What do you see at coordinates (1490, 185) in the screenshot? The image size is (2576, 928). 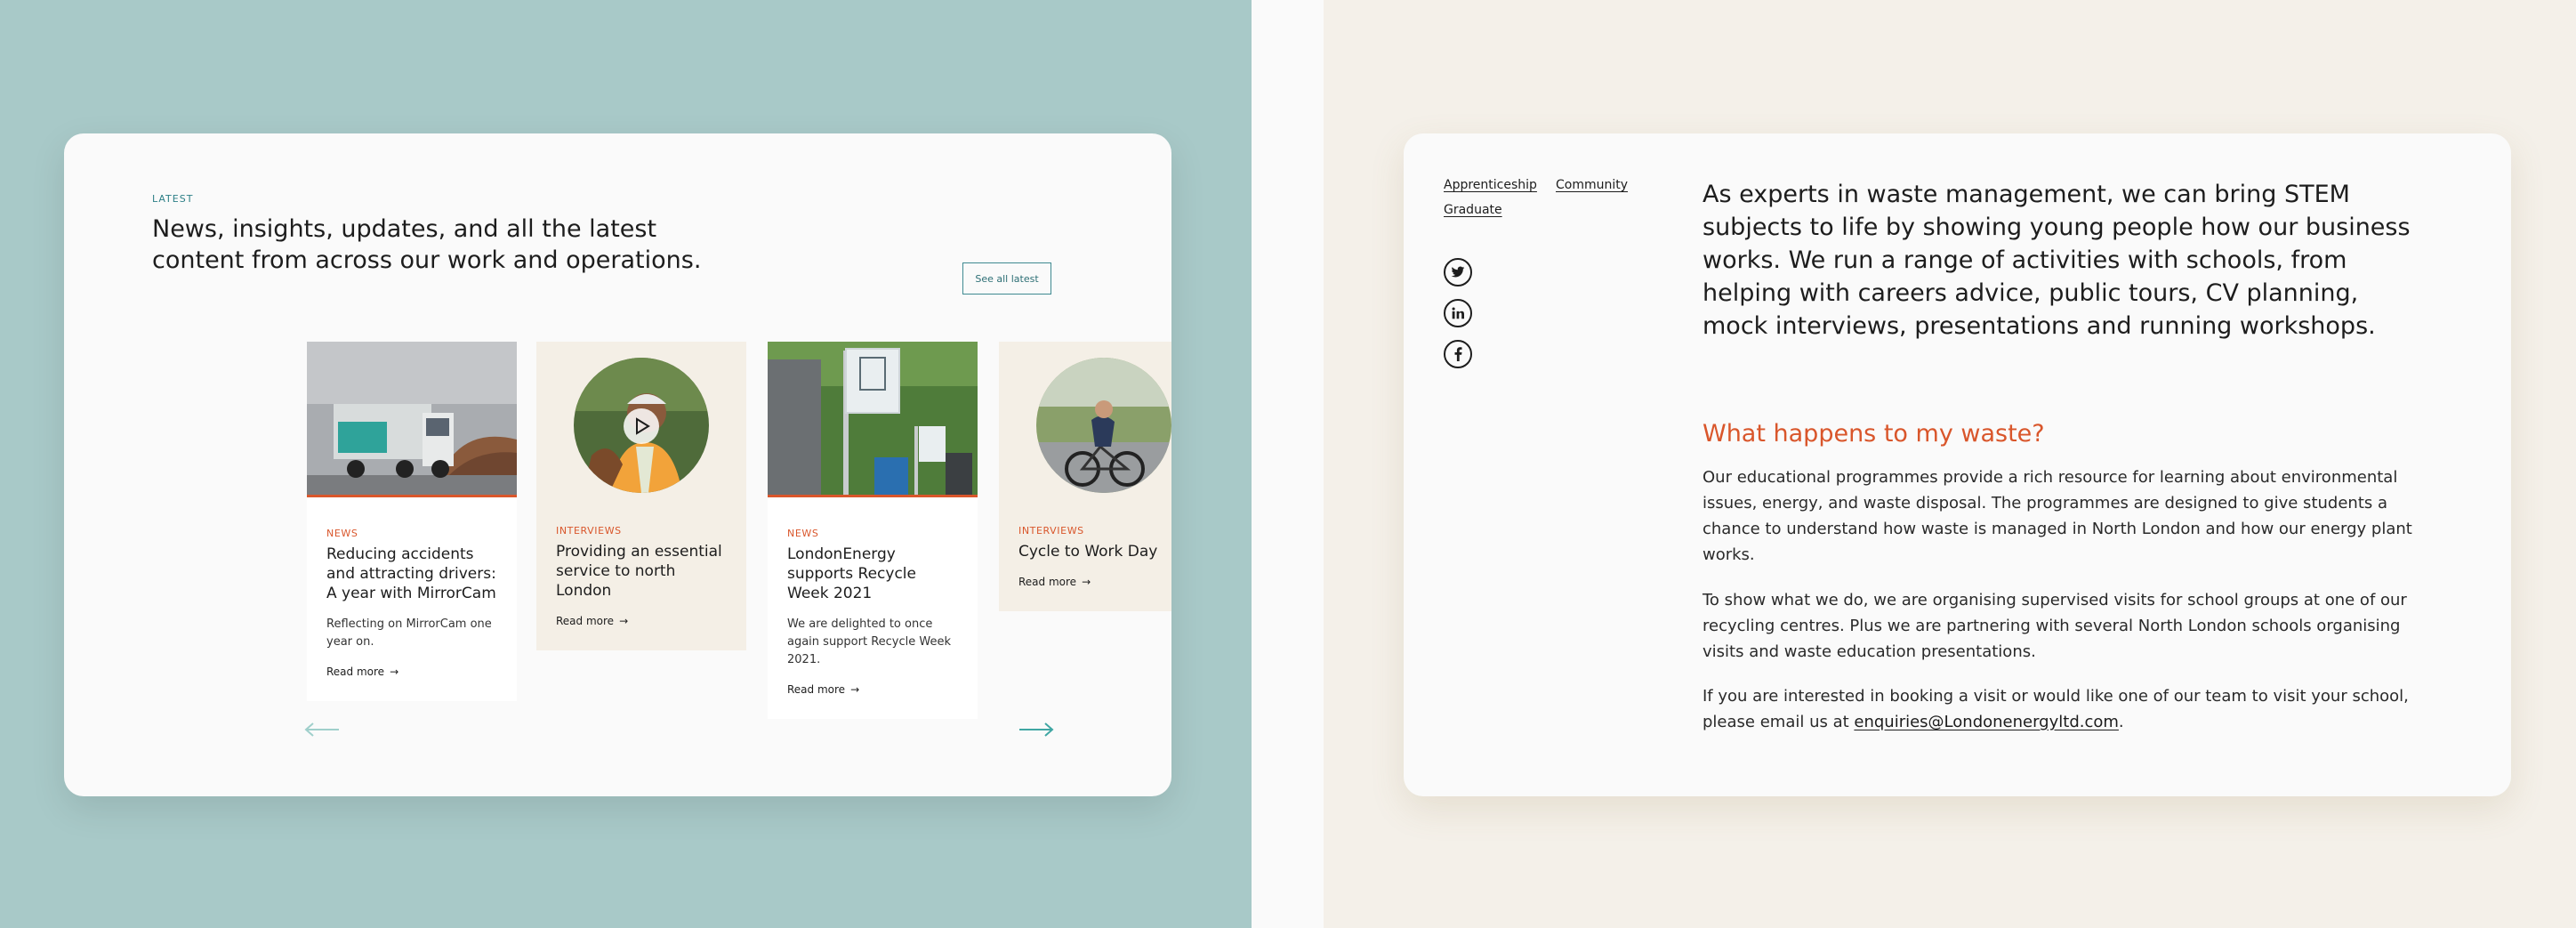 I see `tag-apprenticeship: Apprenticeship` at bounding box center [1490, 185].